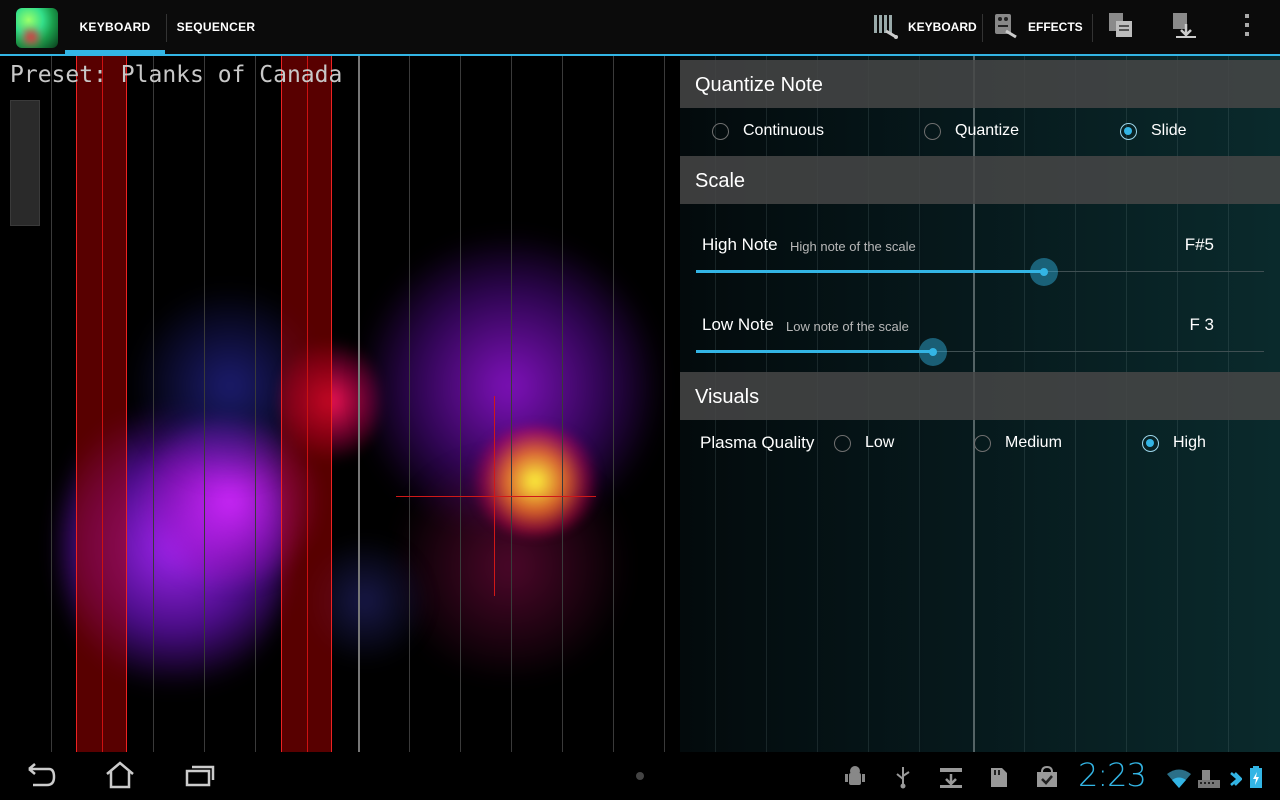 This screenshot has width=1280, height=800. I want to click on scale-header: Scale, so click(980, 180).